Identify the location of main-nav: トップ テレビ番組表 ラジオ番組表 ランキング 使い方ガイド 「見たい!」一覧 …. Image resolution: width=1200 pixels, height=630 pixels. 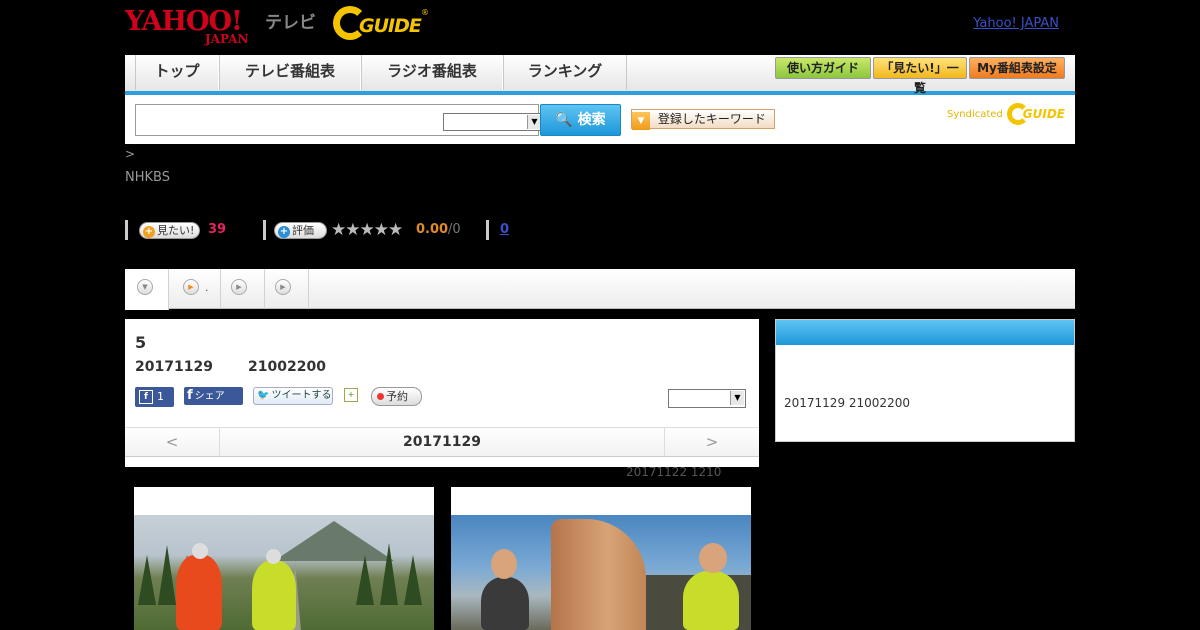
(600, 75).